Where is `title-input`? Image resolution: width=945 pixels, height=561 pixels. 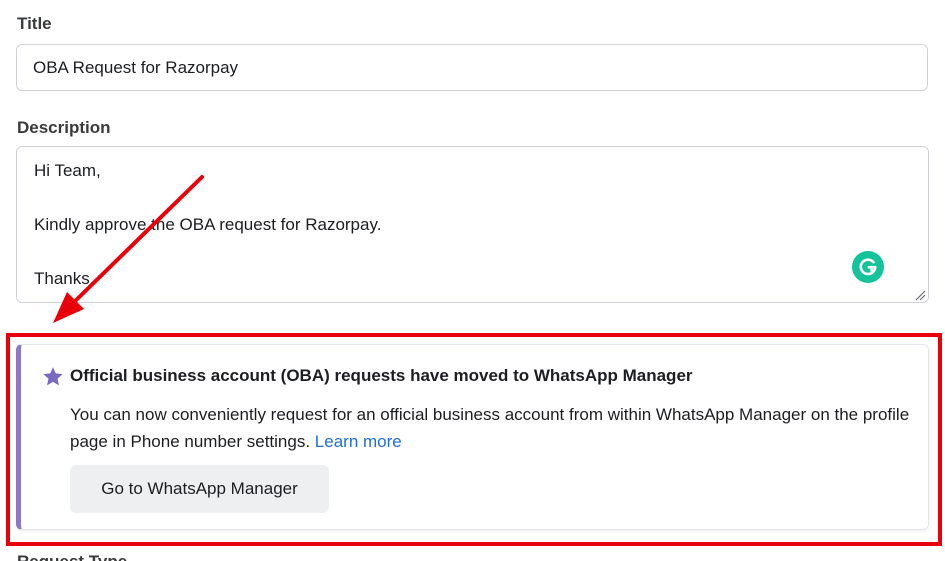 title-input is located at coordinates (472, 67).